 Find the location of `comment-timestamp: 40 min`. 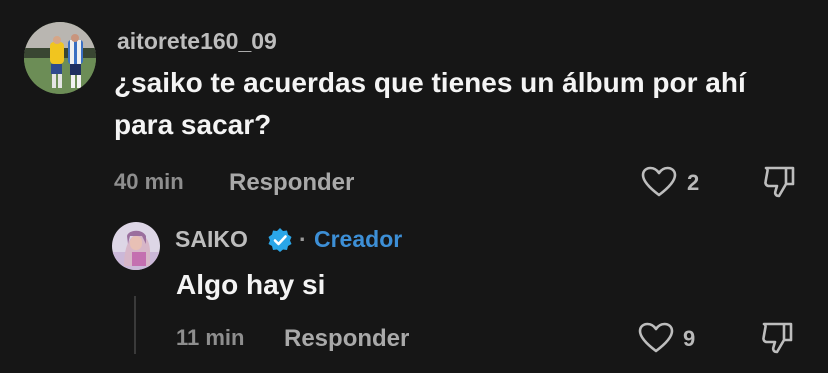

comment-timestamp: 40 min is located at coordinates (149, 181).